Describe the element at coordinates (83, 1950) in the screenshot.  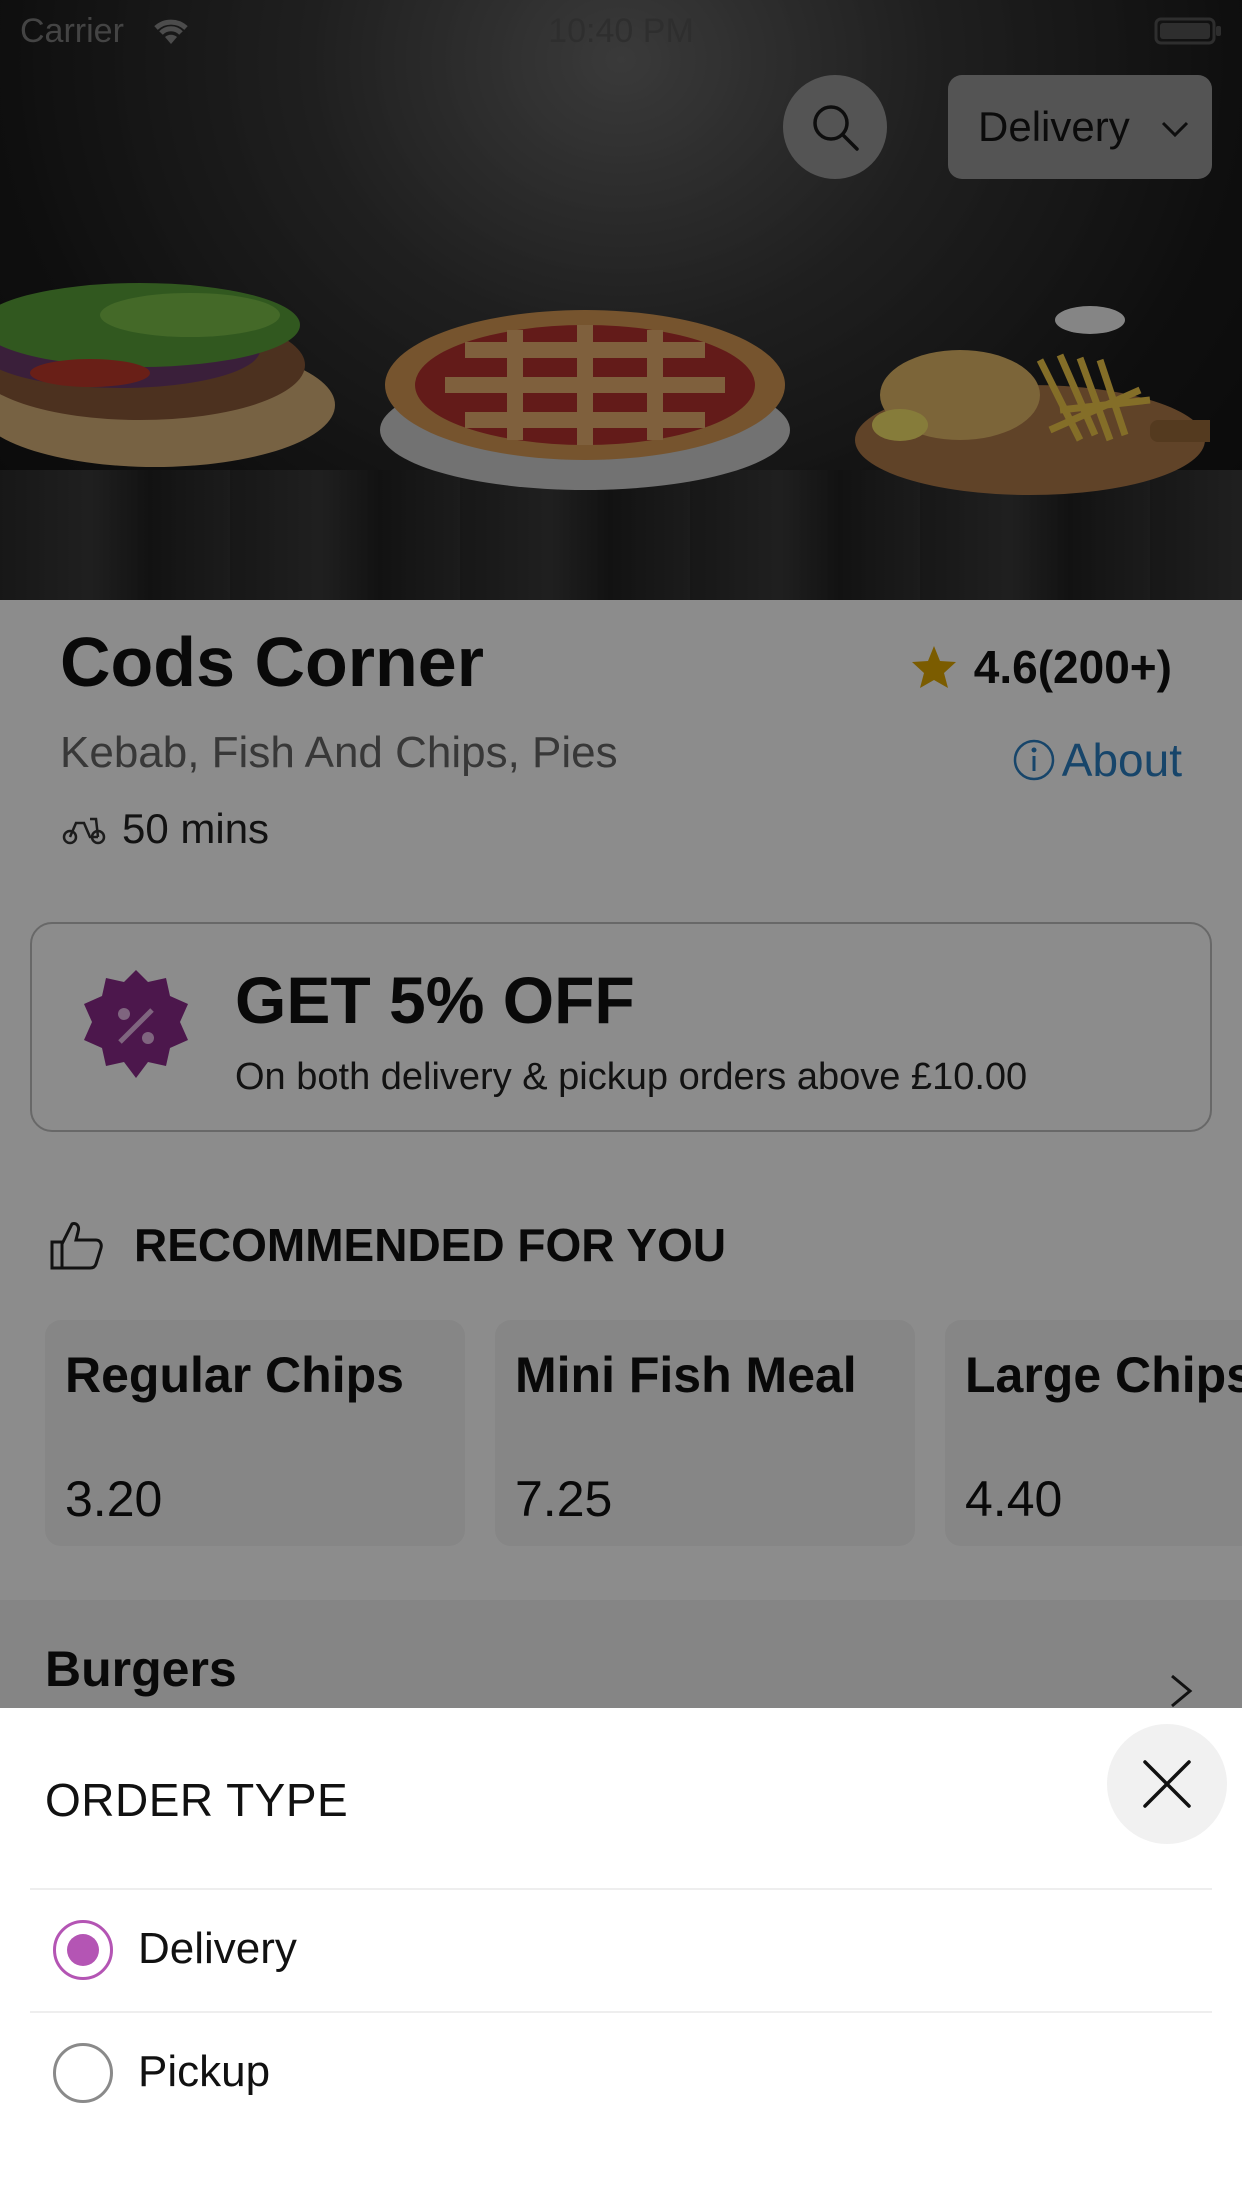
I see `radio-delivery` at that location.